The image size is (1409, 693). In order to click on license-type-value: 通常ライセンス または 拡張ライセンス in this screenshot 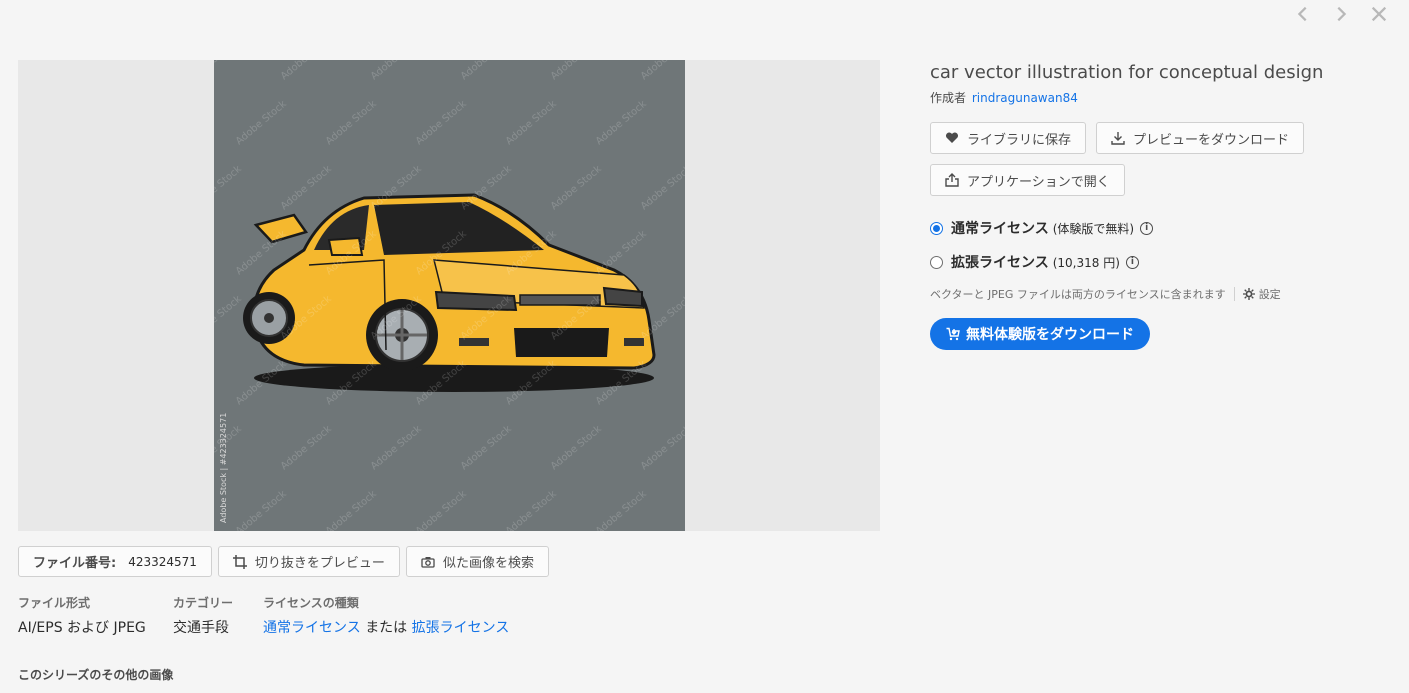, I will do `click(386, 627)`.